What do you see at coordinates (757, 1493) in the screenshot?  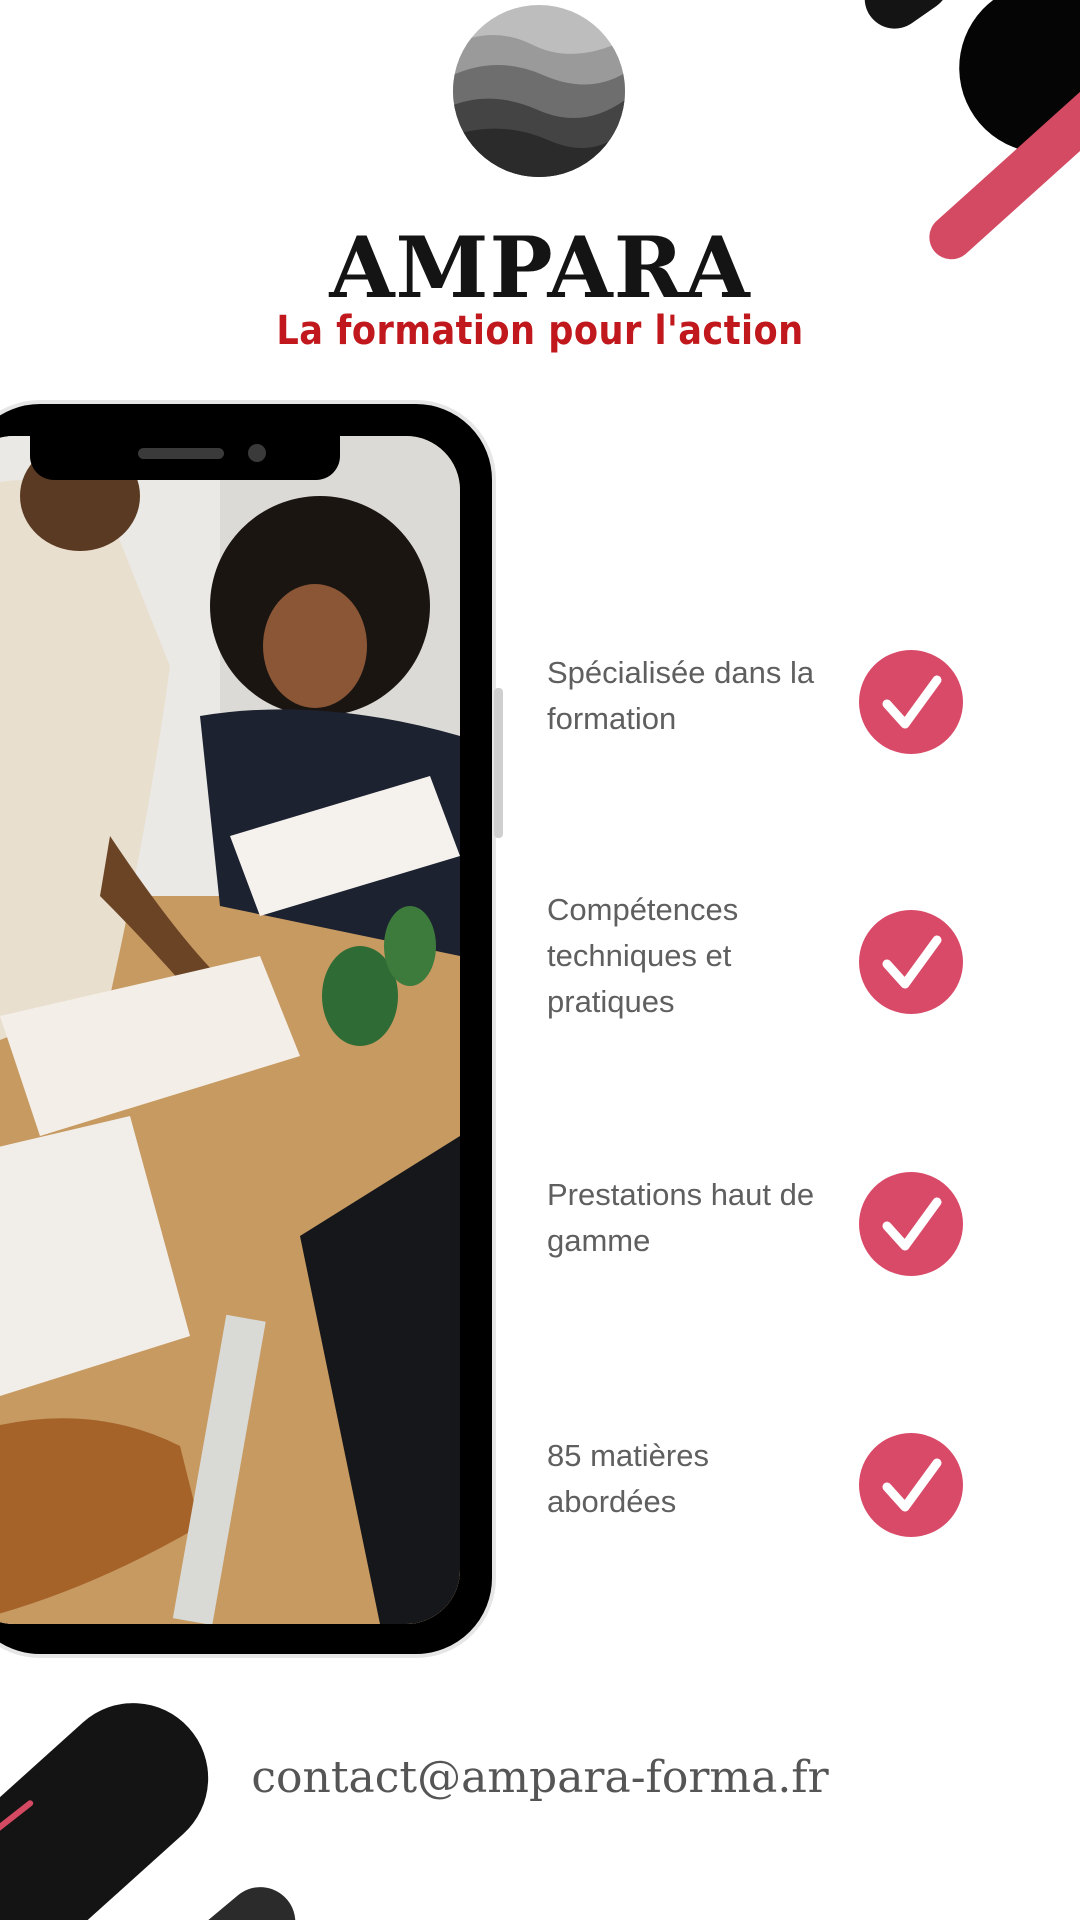 I see `feature-item: 85 matières abordées` at bounding box center [757, 1493].